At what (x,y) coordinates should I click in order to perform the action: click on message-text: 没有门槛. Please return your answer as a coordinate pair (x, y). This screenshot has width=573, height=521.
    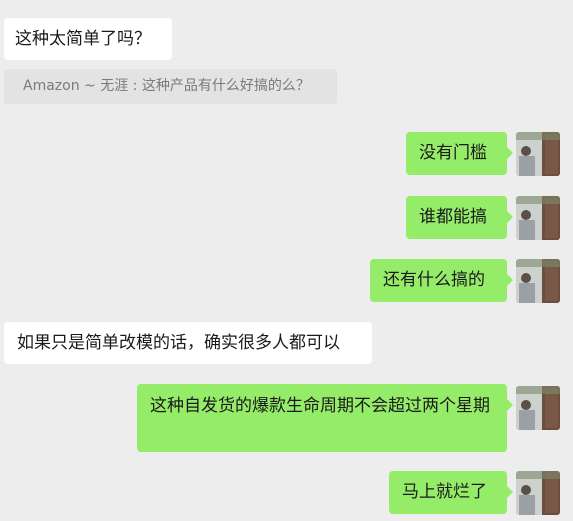
    Looking at the image, I should click on (453, 153).